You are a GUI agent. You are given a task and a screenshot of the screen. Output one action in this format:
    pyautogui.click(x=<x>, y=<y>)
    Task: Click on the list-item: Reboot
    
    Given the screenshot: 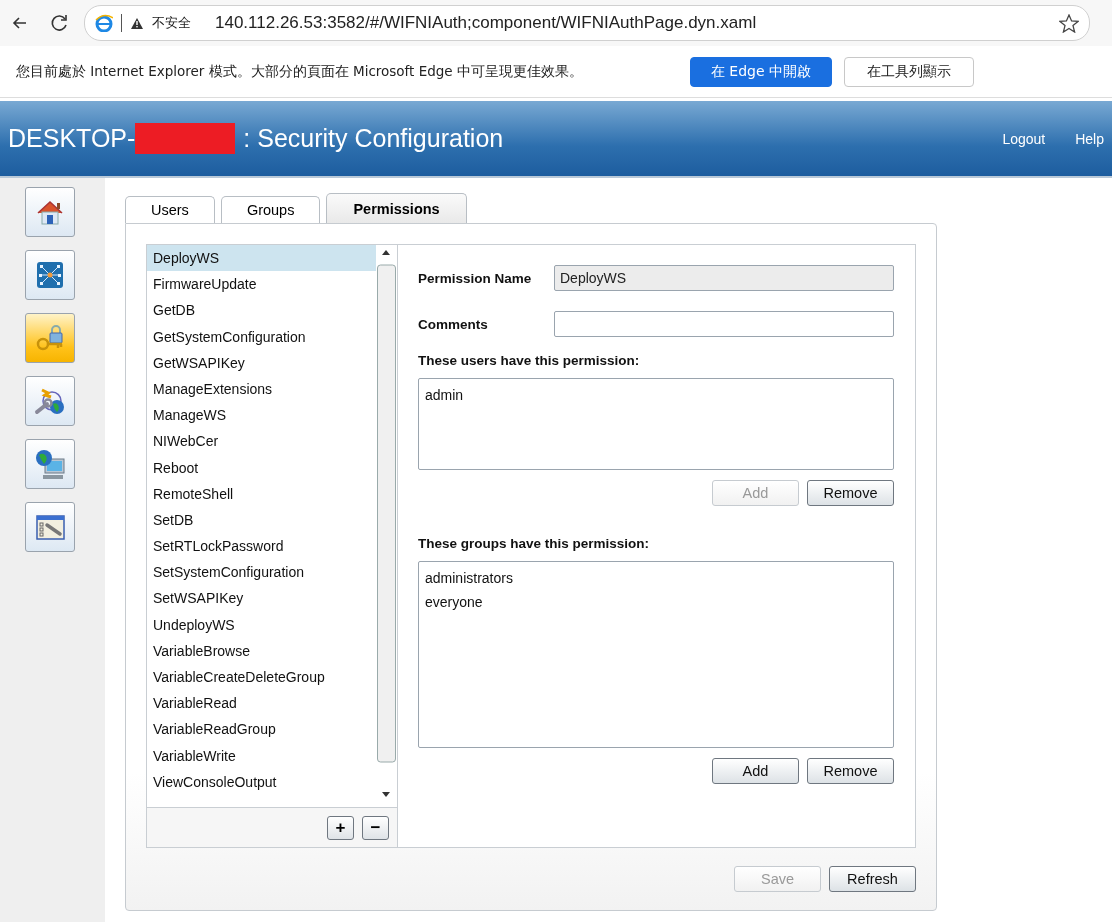 What is the action you would take?
    pyautogui.click(x=261, y=467)
    